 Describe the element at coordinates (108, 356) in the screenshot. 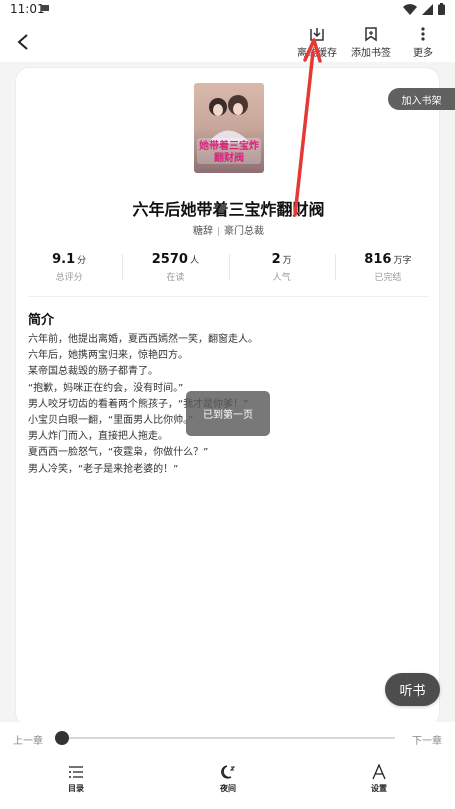

I see `intro-line: 六年后，她携两宝归来，惊艳四方。` at that location.